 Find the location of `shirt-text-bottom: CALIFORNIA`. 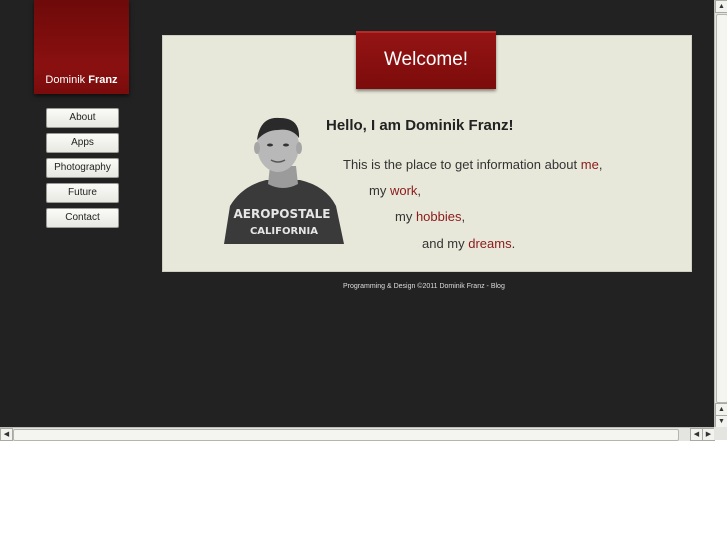

shirt-text-bottom: CALIFORNIA is located at coordinates (284, 231).